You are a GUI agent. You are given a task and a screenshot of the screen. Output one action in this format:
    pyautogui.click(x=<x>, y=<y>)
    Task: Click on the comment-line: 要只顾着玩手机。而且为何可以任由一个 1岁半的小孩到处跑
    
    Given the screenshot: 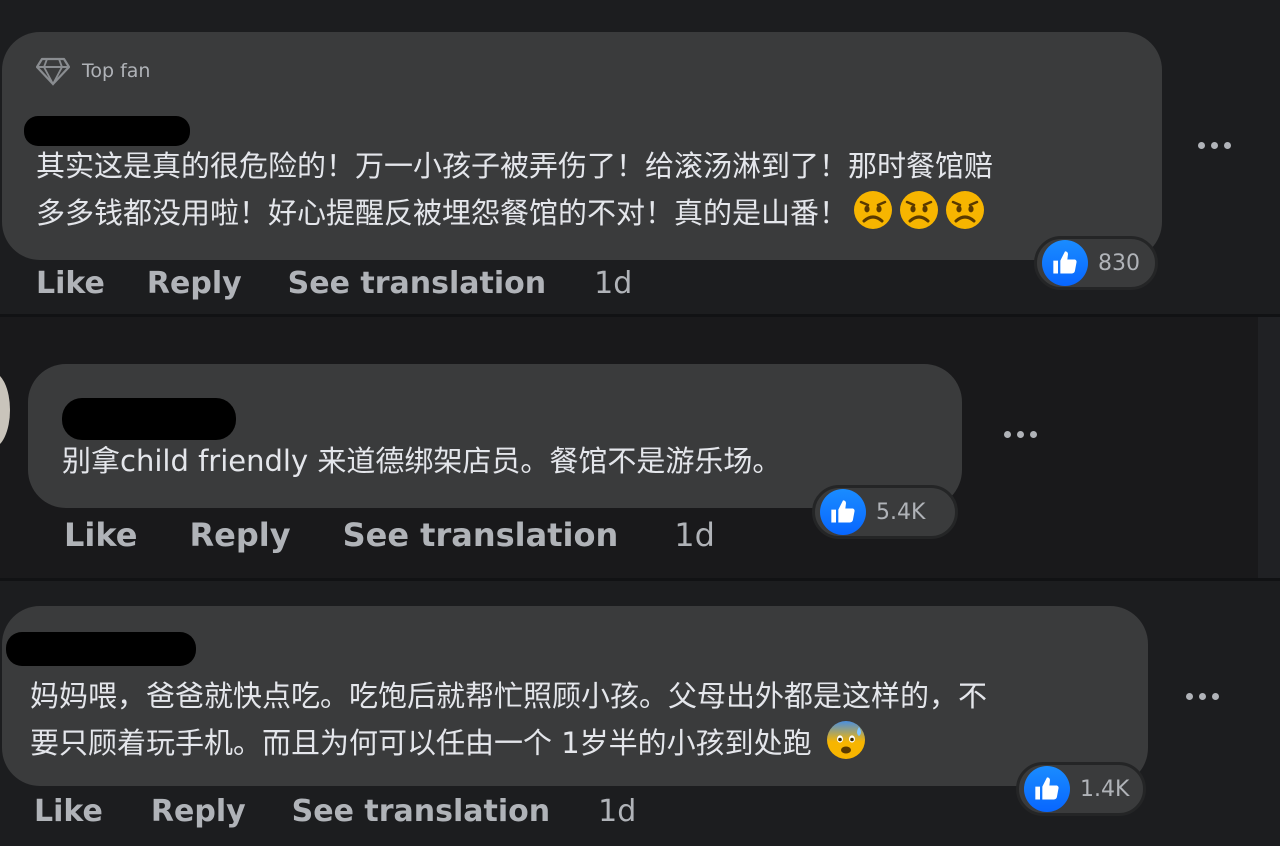 What is the action you would take?
    pyautogui.click(x=421, y=743)
    